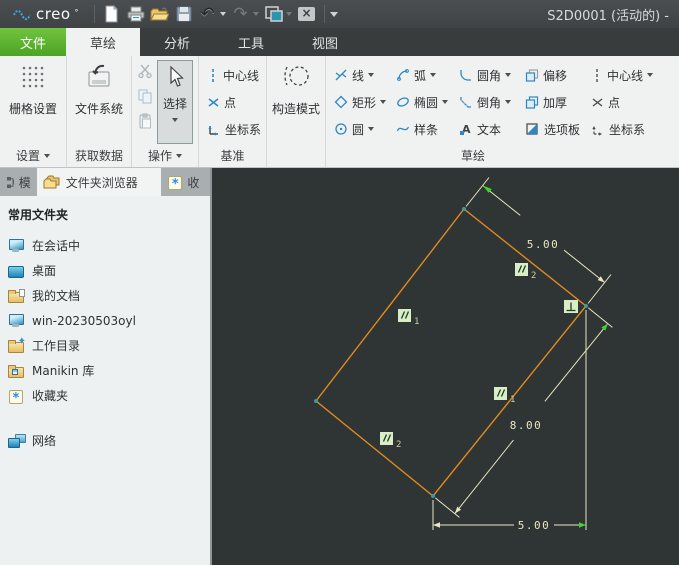 The height and width of the screenshot is (565, 679). I want to click on dim-arrowhead, so click(436, 525).